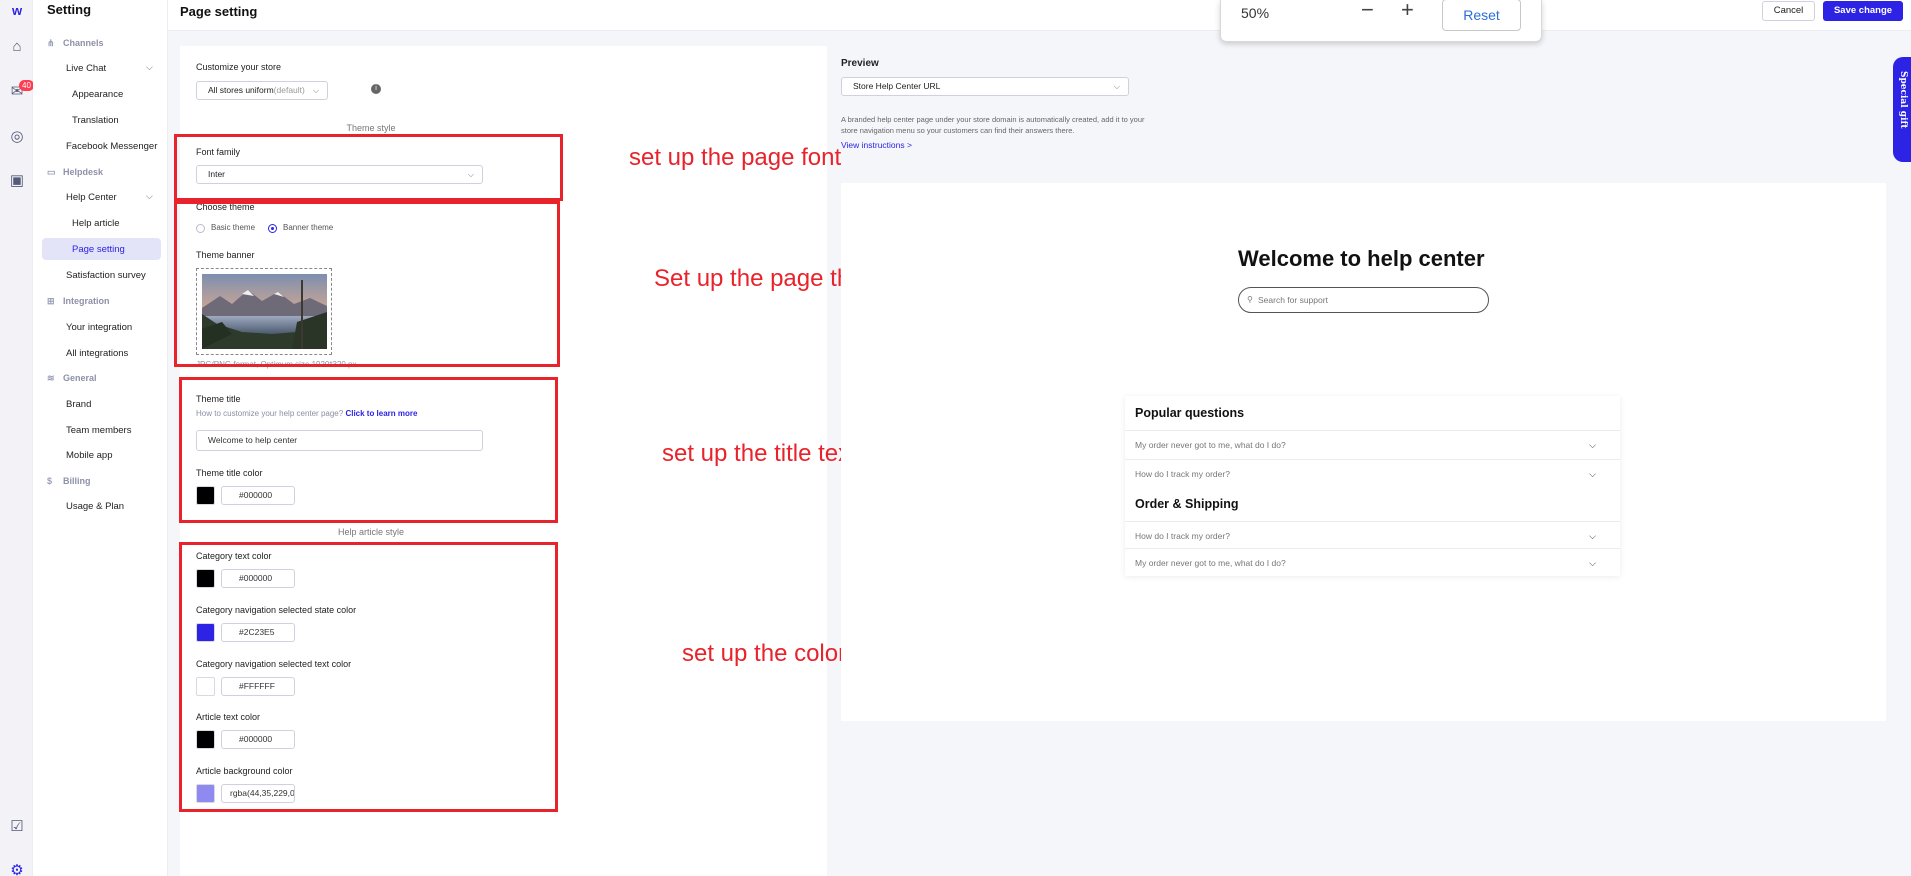 This screenshot has width=1911, height=876. Describe the element at coordinates (1250, 299) in the screenshot. I see `search-icon: ⚲` at that location.